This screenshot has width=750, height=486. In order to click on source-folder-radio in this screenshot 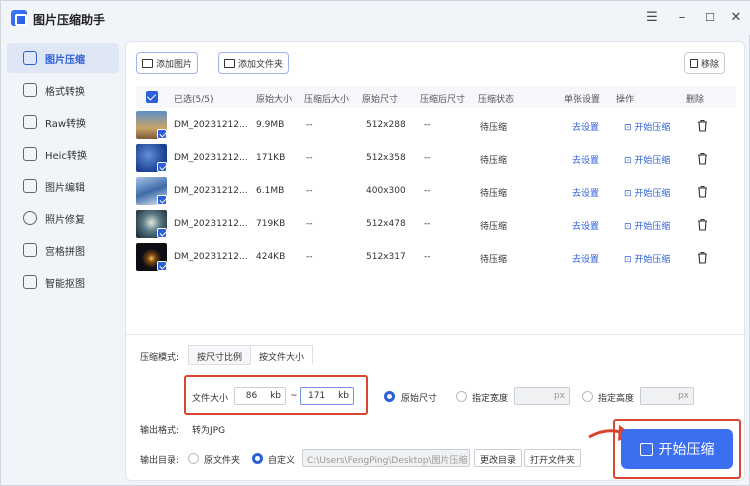, I will do `click(193, 458)`.